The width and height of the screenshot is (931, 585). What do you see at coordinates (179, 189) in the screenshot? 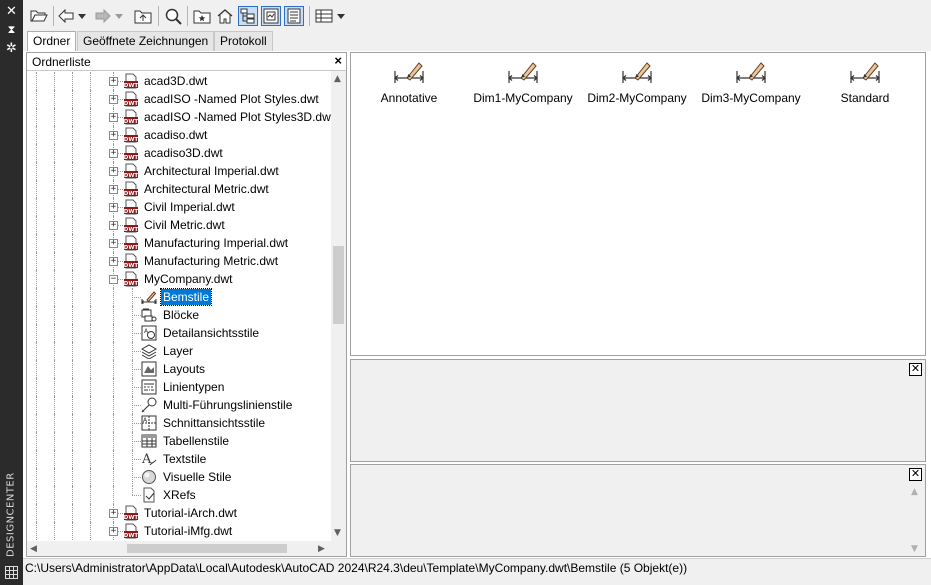
I see `tree-item-file: + DWT Architectural Metric.dwt` at bounding box center [179, 189].